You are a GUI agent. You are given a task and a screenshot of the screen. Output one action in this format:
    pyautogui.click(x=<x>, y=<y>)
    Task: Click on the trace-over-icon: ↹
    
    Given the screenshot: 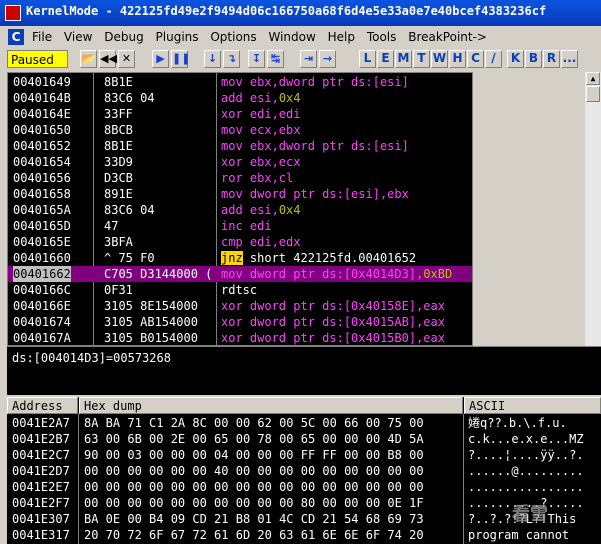 What is the action you would take?
    pyautogui.click(x=275, y=59)
    